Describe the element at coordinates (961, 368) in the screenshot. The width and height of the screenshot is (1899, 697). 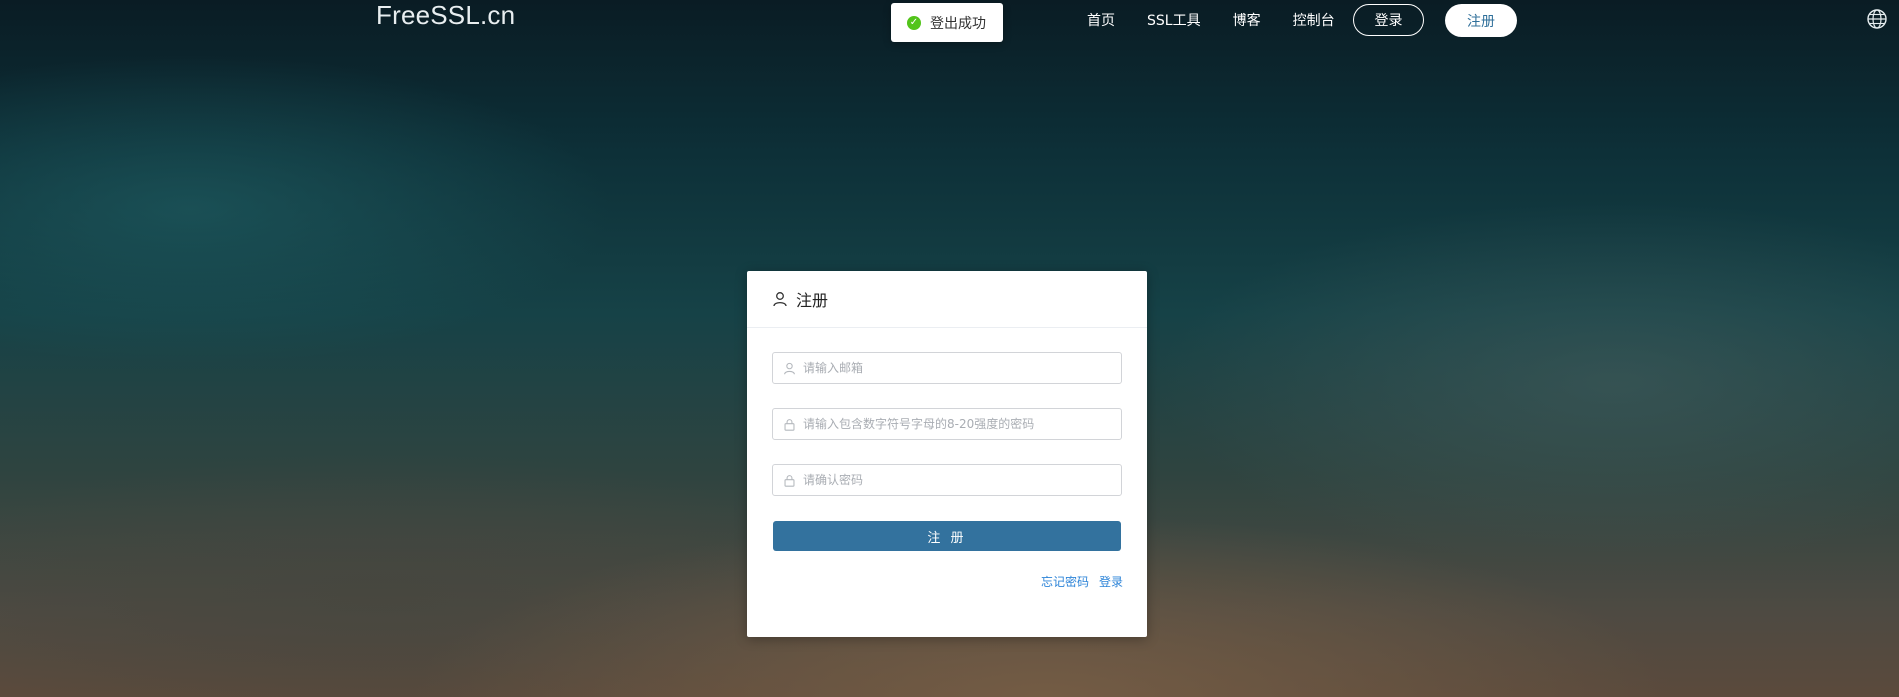
I see `email-input` at that location.